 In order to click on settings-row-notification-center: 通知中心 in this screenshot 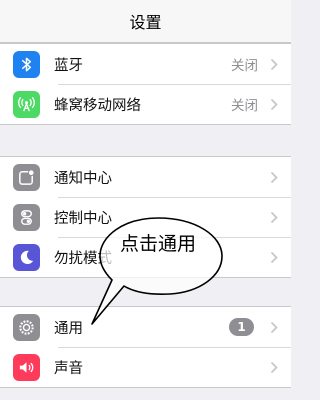, I will do `click(145, 177)`.